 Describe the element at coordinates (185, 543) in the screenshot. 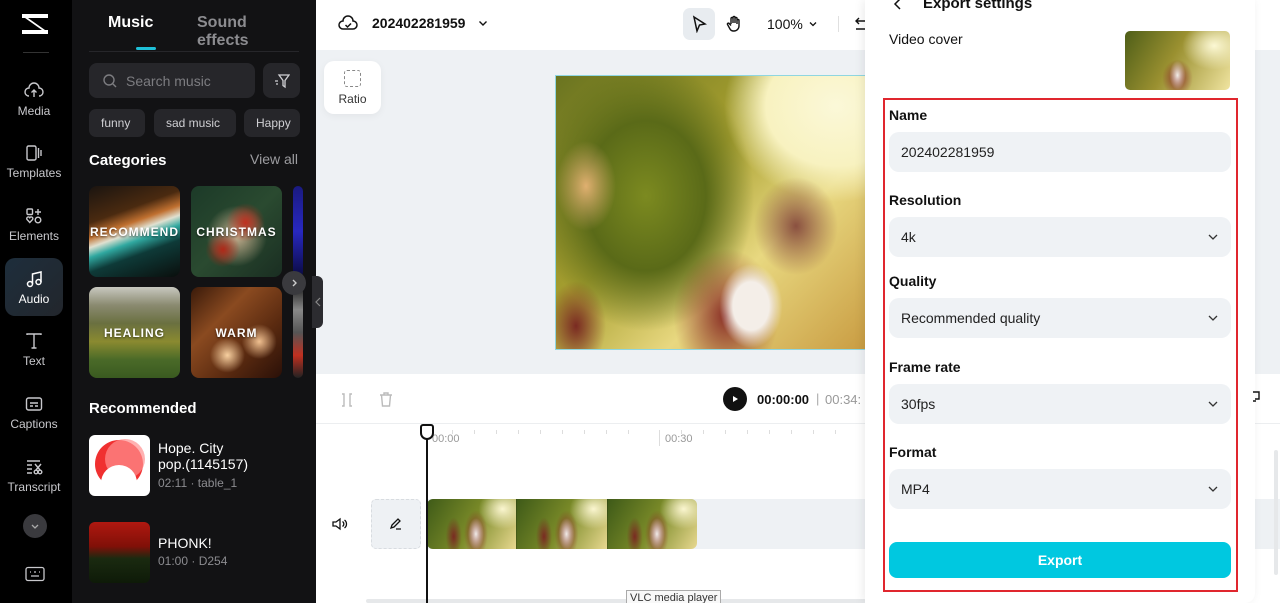

I see `track-title: PHONK!` at that location.